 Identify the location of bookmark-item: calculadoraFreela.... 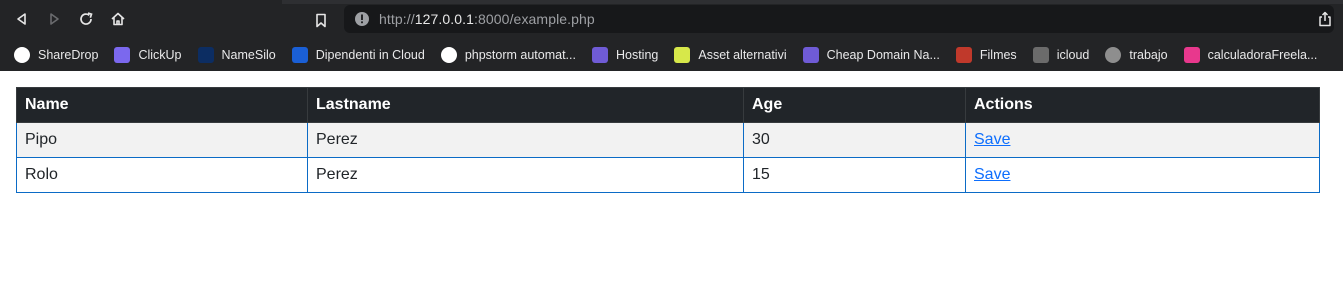
(1250, 55).